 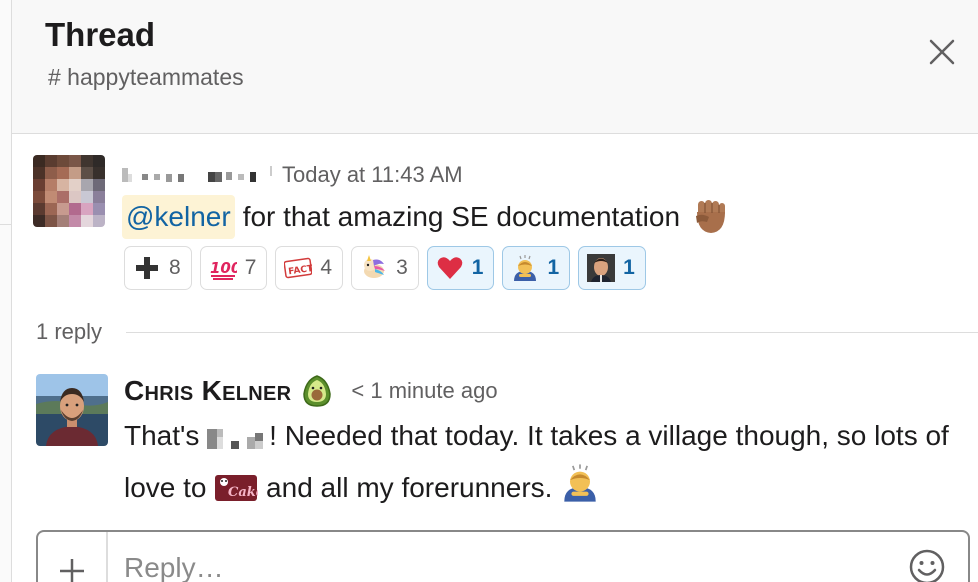 I want to click on reaction-fact: FACT 4, so click(x=309, y=268).